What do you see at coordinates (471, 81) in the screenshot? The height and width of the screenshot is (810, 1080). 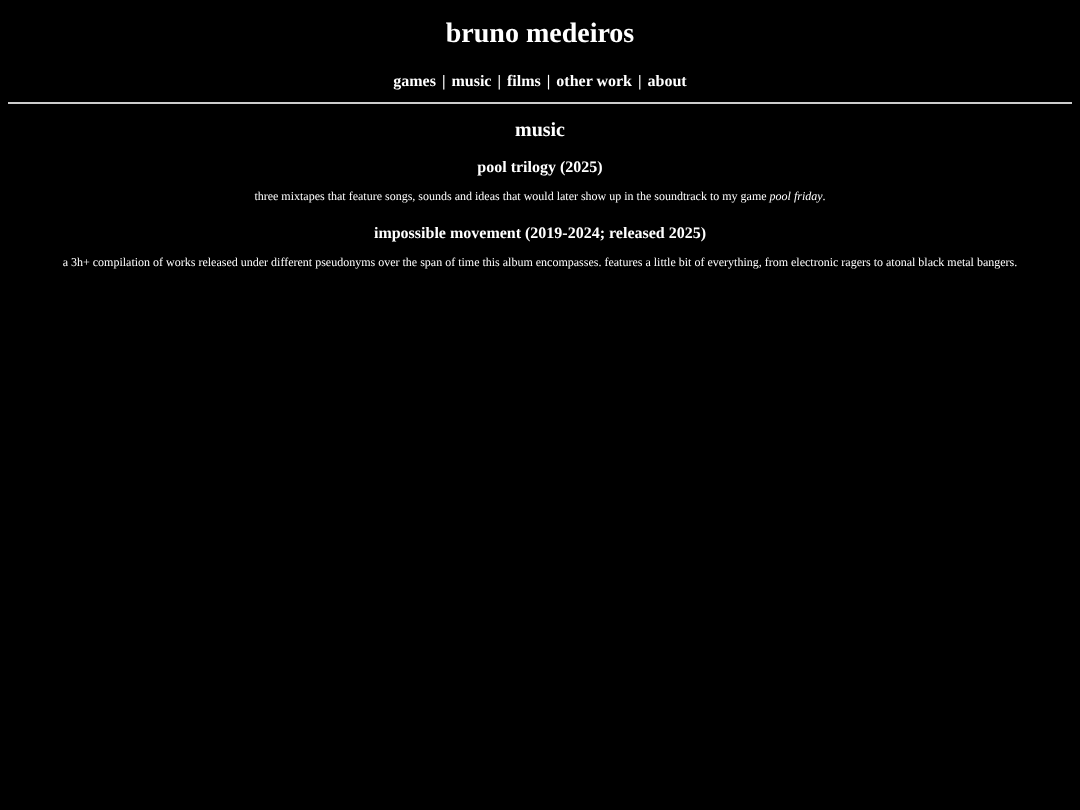 I see `nav-link: music` at bounding box center [471, 81].